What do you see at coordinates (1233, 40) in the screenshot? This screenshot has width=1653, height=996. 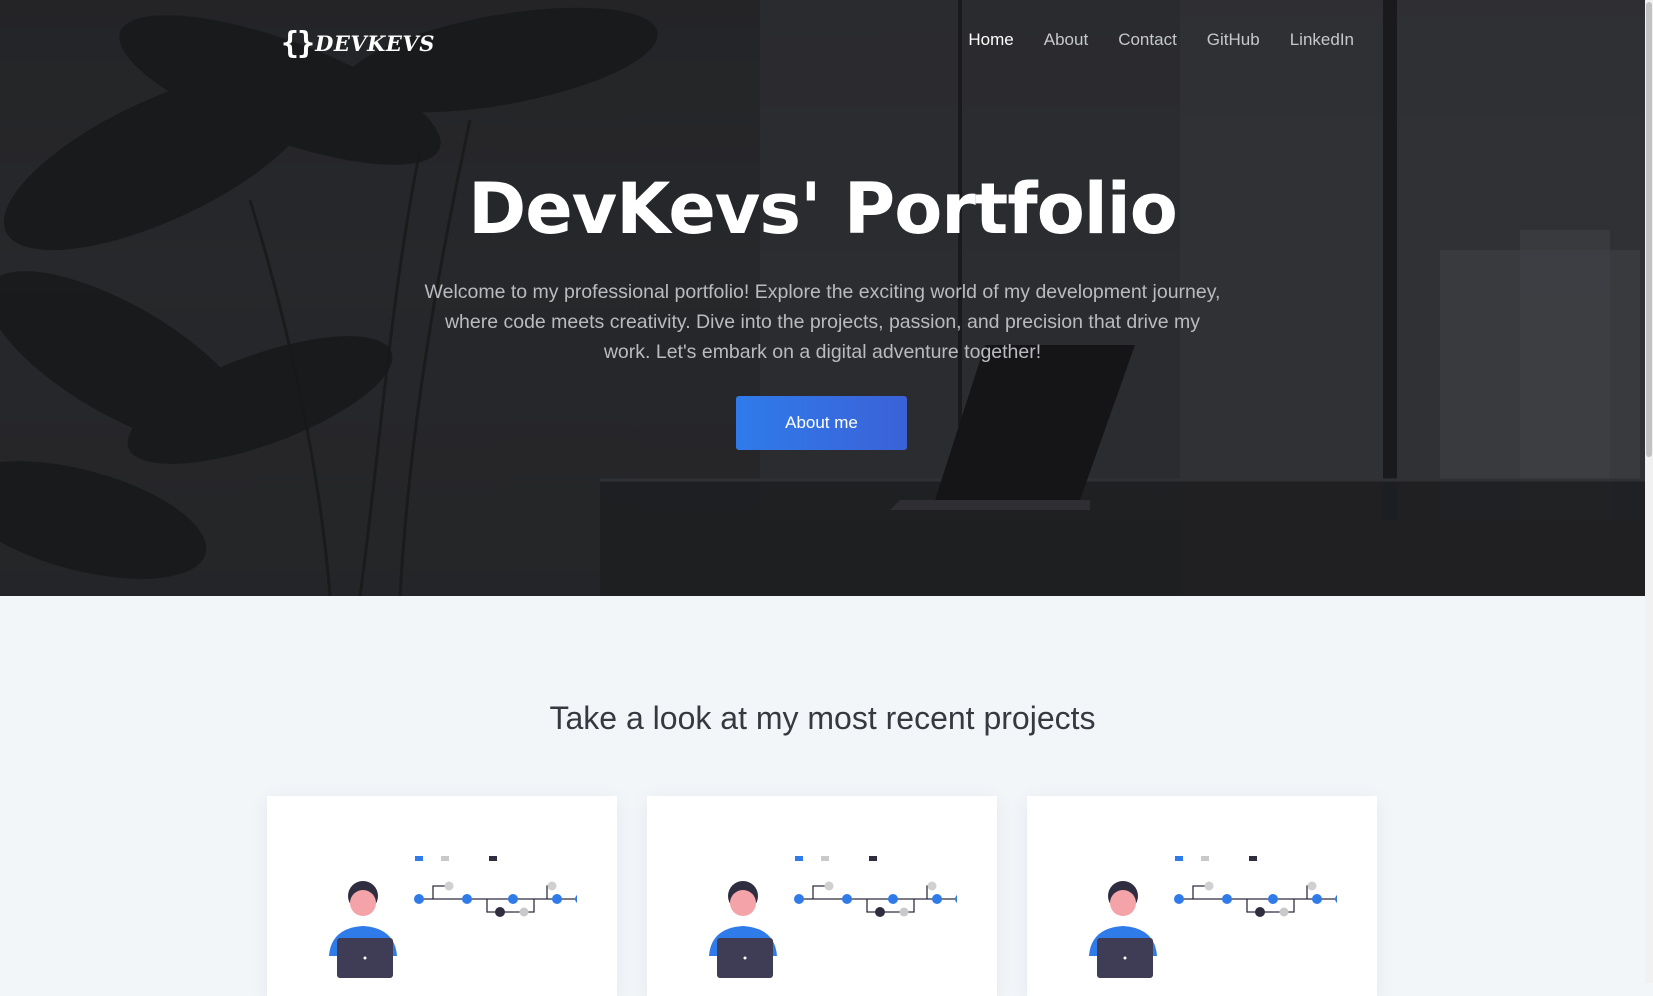 I see `nav-link-github: GitHub` at bounding box center [1233, 40].